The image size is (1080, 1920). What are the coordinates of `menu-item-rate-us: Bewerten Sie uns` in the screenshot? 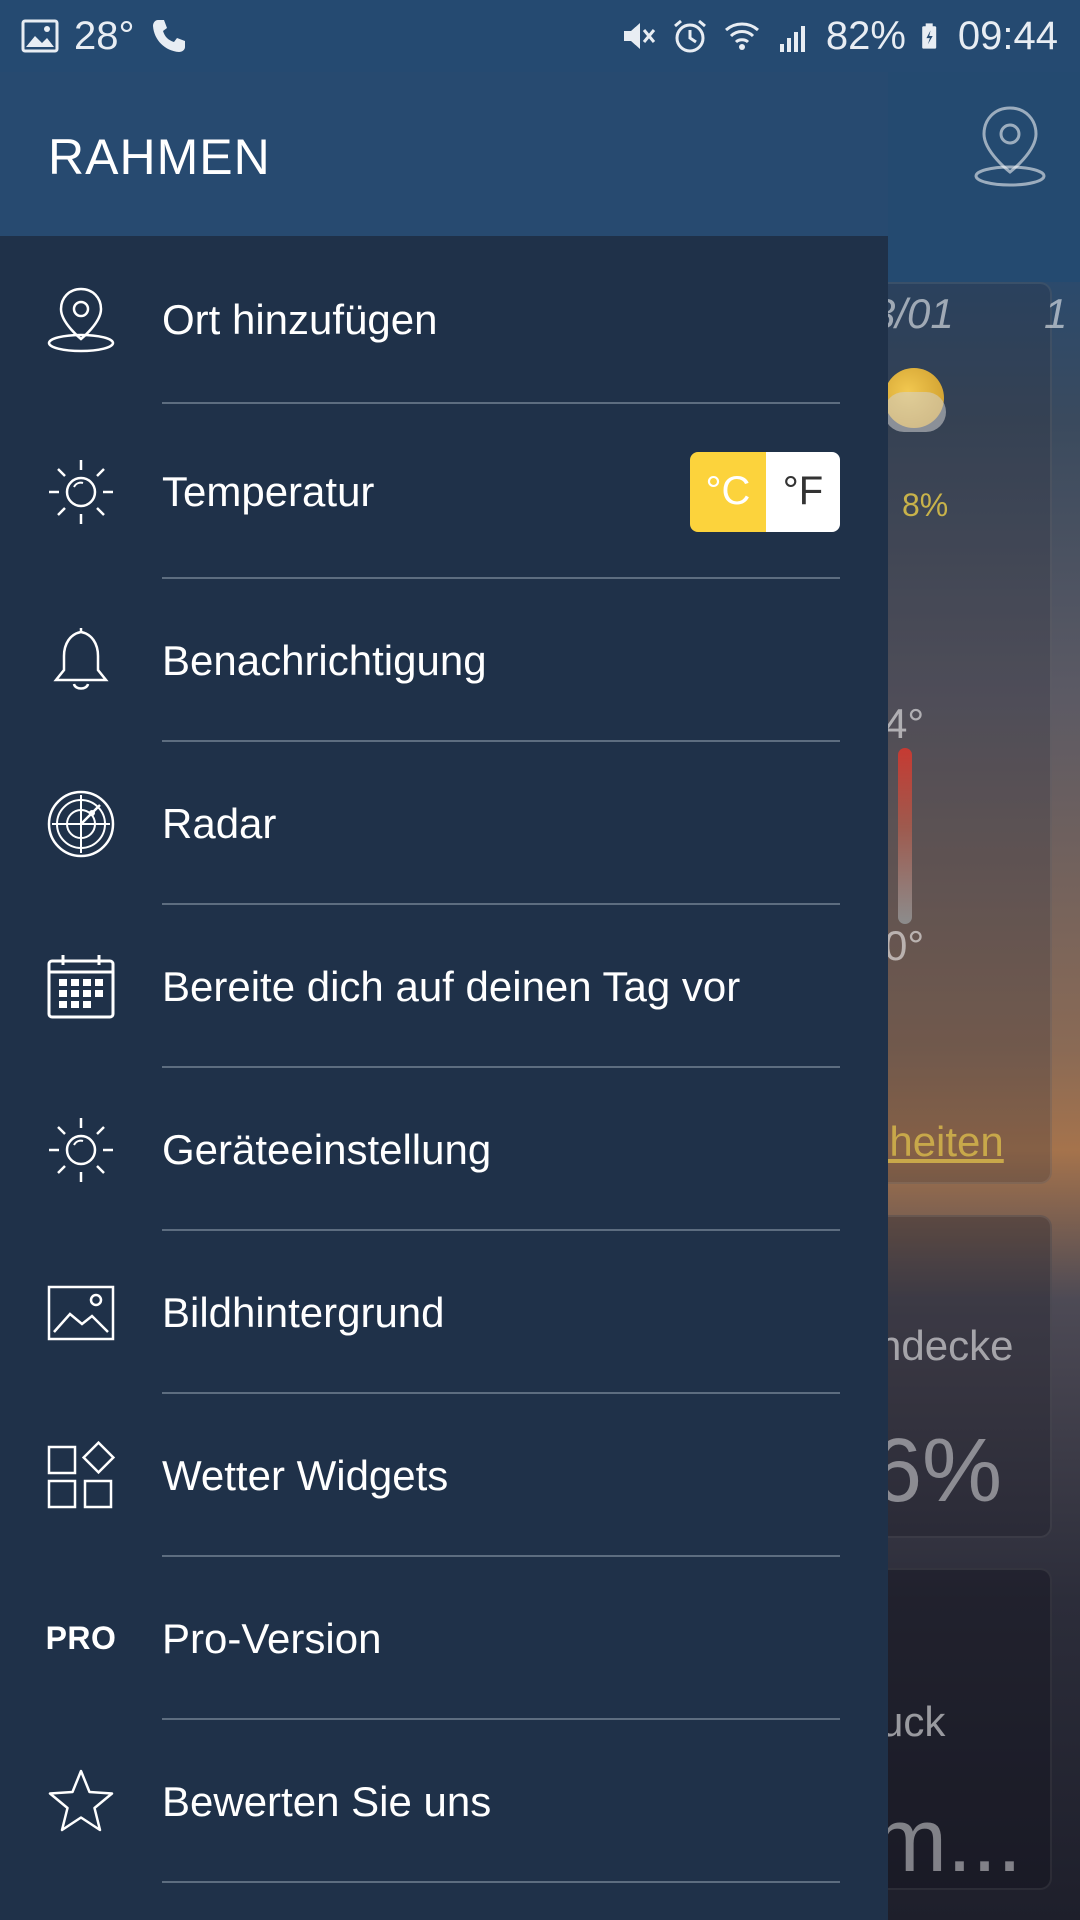 It's located at (444, 1801).